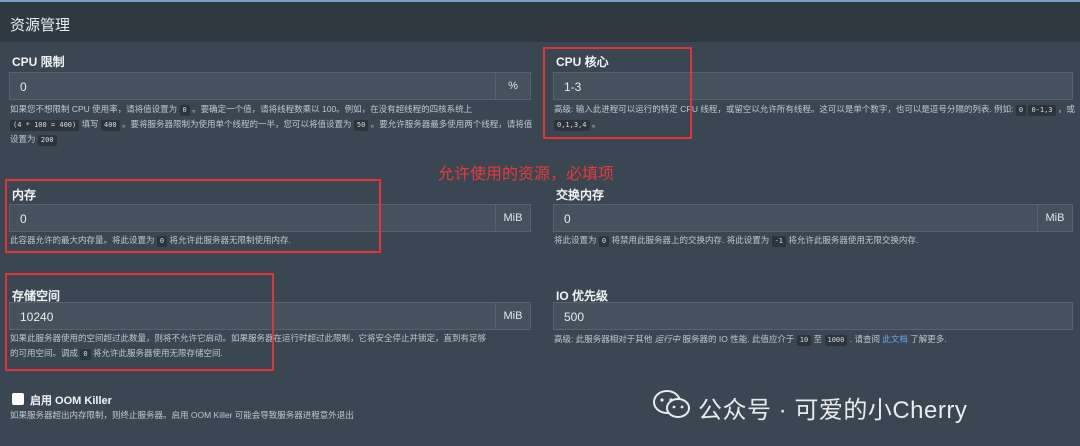 The image size is (1080, 446). I want to click on cpu-cores-highlight, so click(617, 93).